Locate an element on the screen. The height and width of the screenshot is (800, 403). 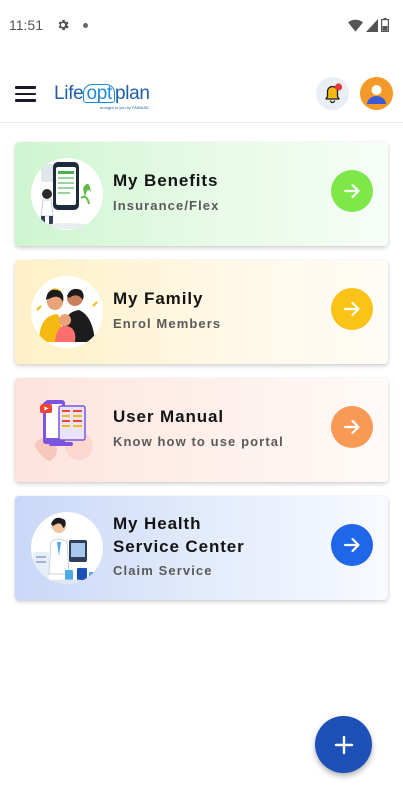
menu-icon is located at coordinates (26, 94).